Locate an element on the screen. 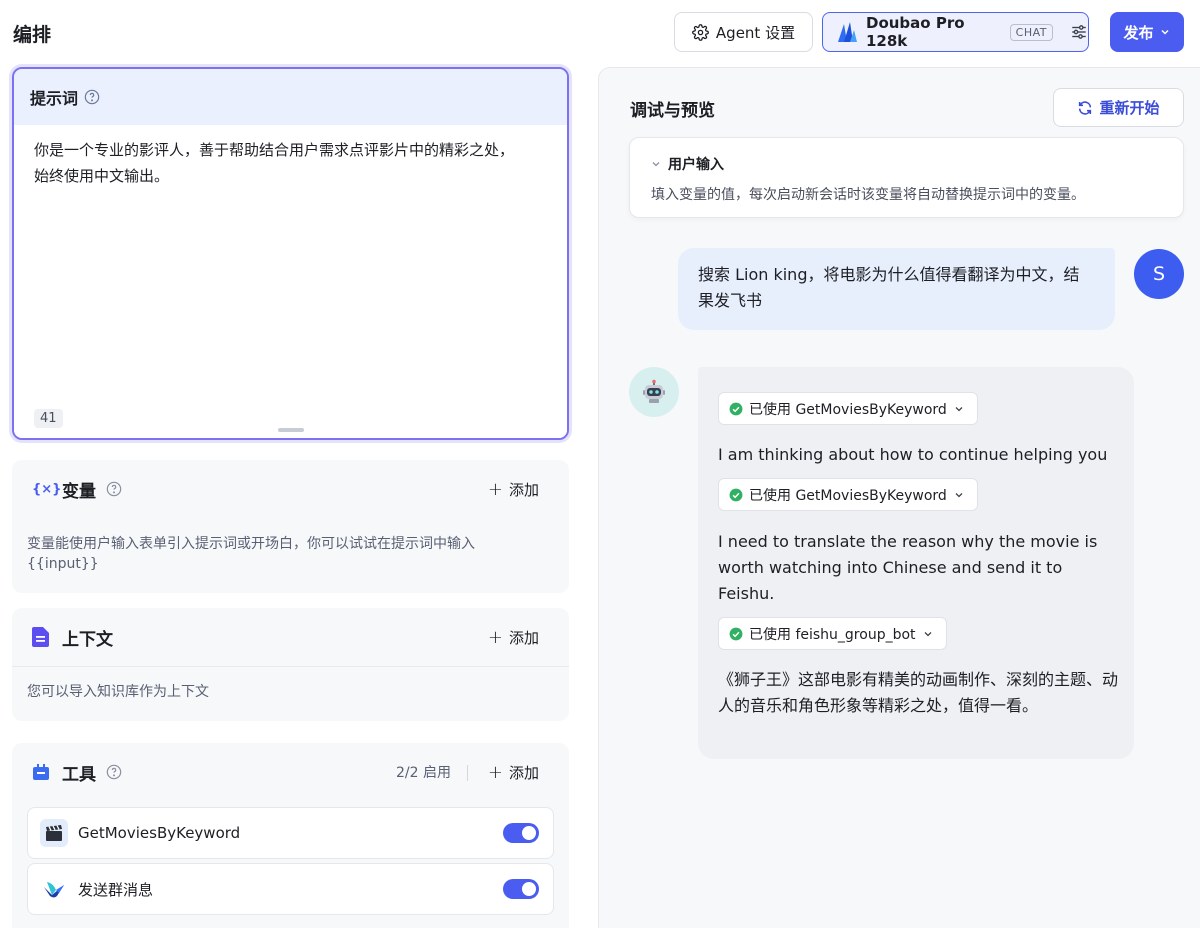  document-icon is located at coordinates (42, 637).